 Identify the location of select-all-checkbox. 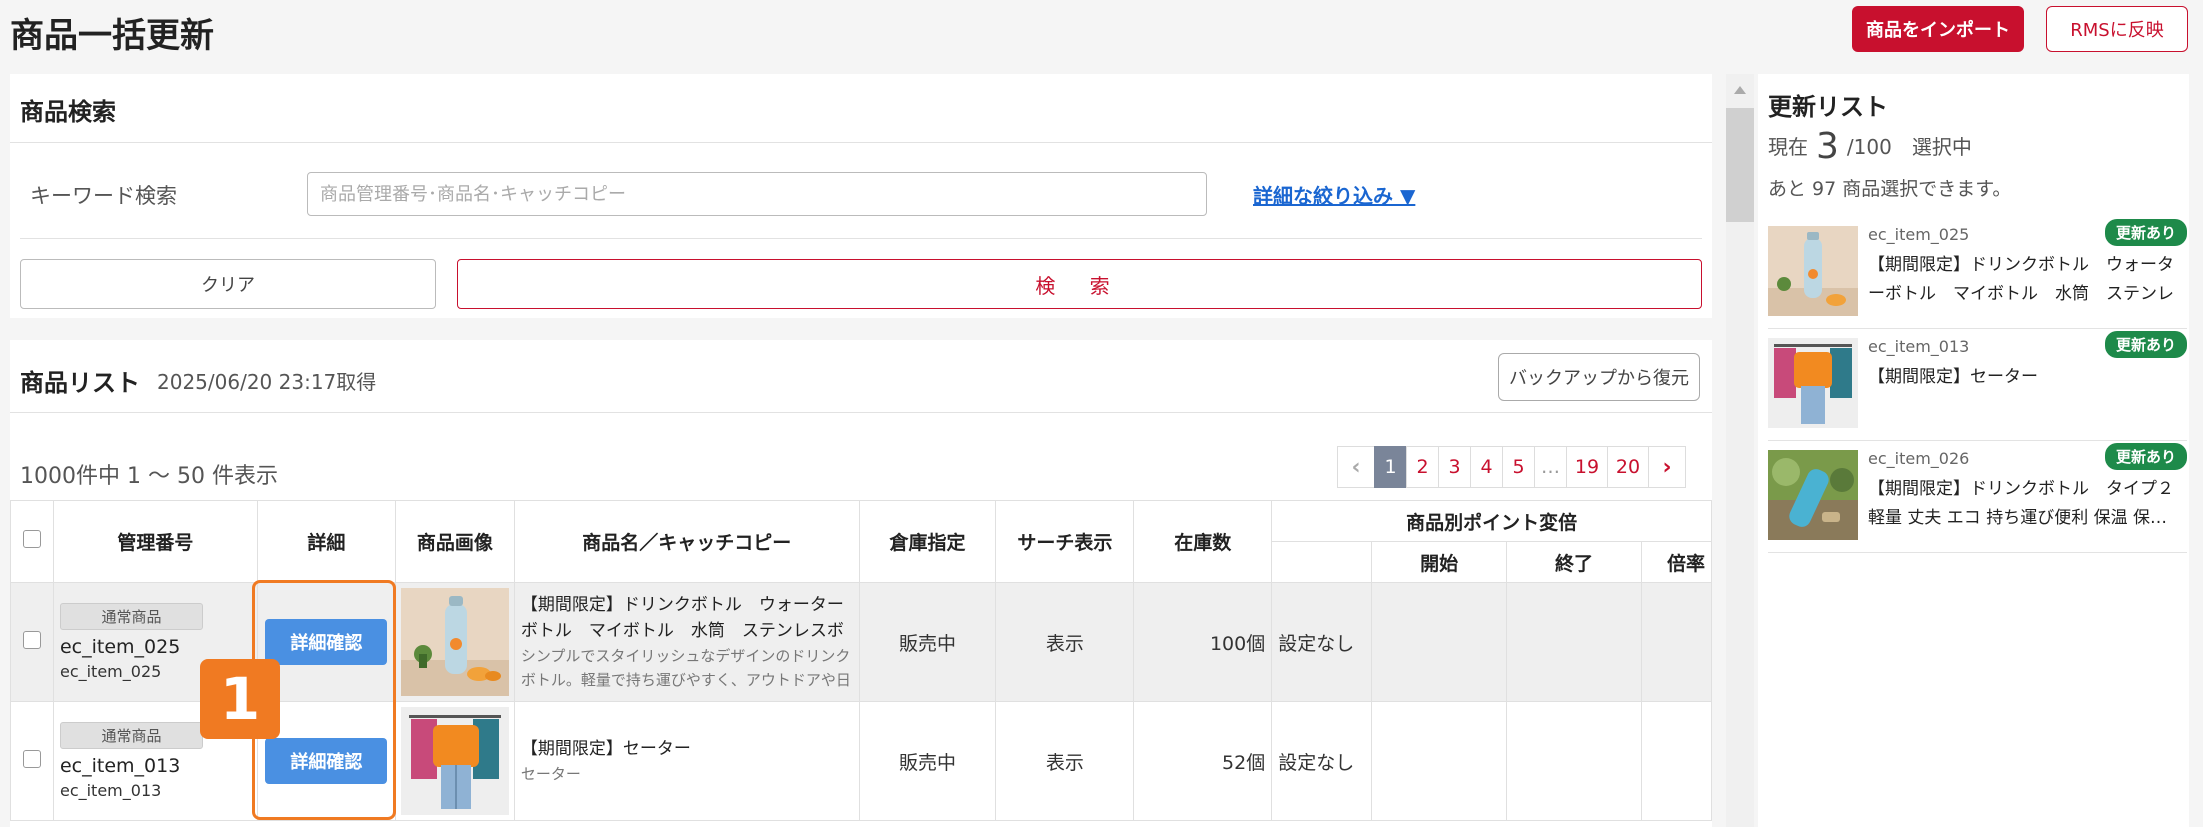
(31, 539).